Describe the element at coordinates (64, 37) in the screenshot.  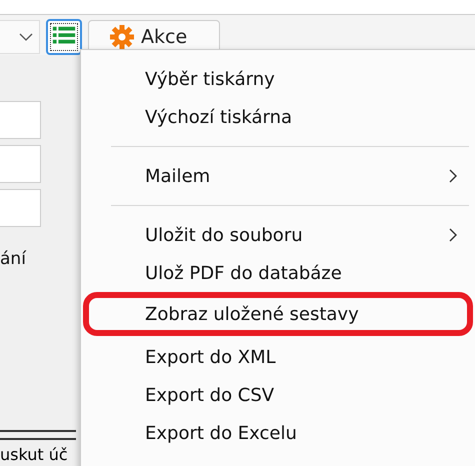
I see `list-button` at that location.